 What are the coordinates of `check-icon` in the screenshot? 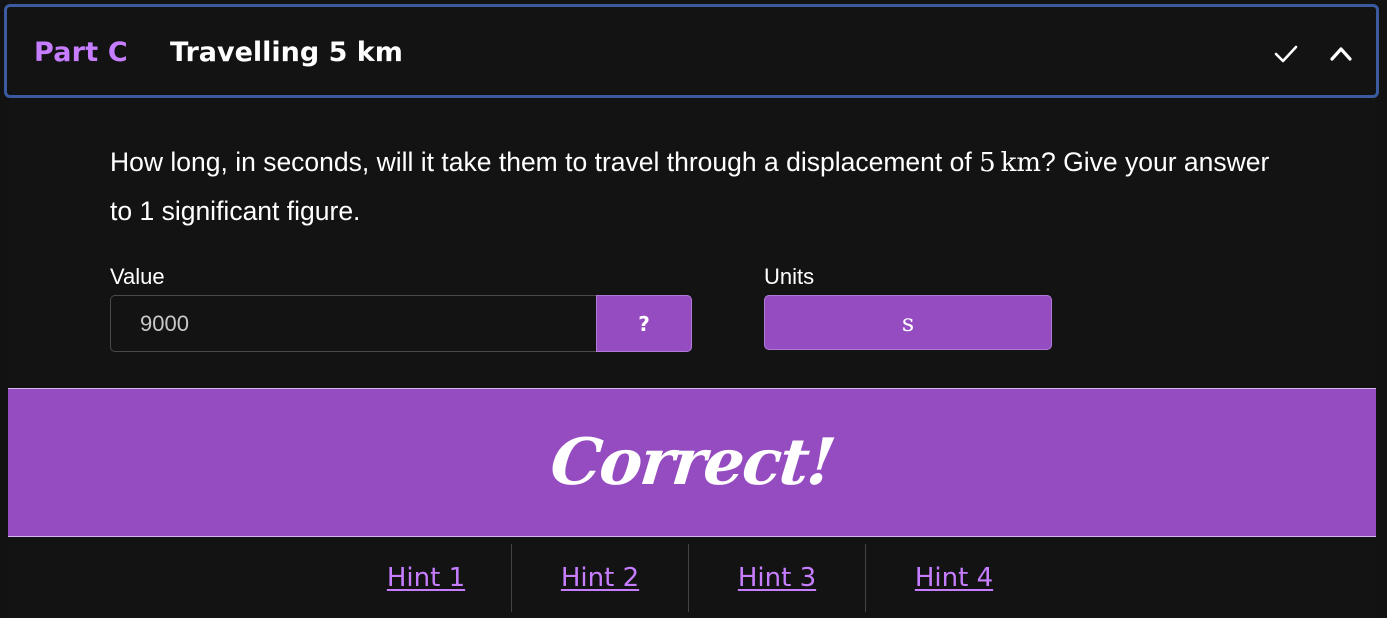 It's located at (1286, 54).